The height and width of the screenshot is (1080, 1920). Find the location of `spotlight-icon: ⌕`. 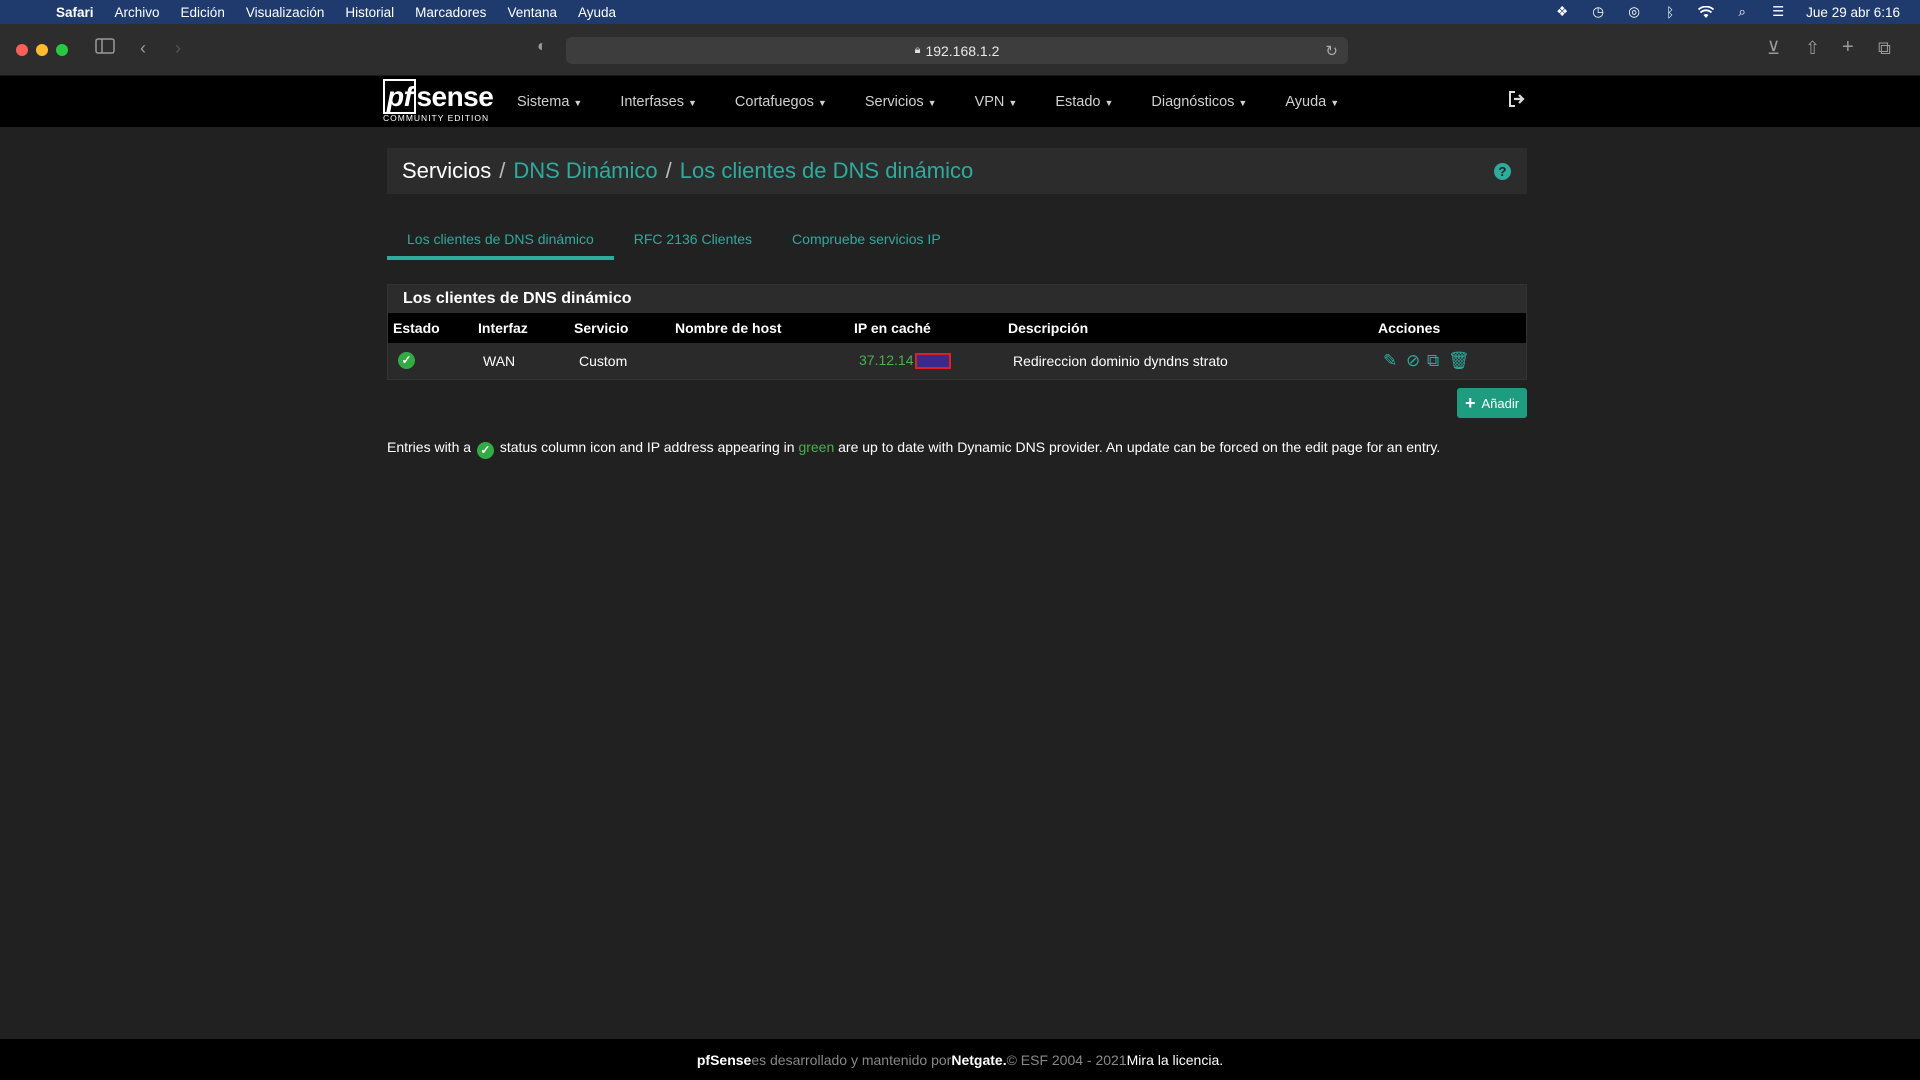

spotlight-icon: ⌕ is located at coordinates (1742, 12).